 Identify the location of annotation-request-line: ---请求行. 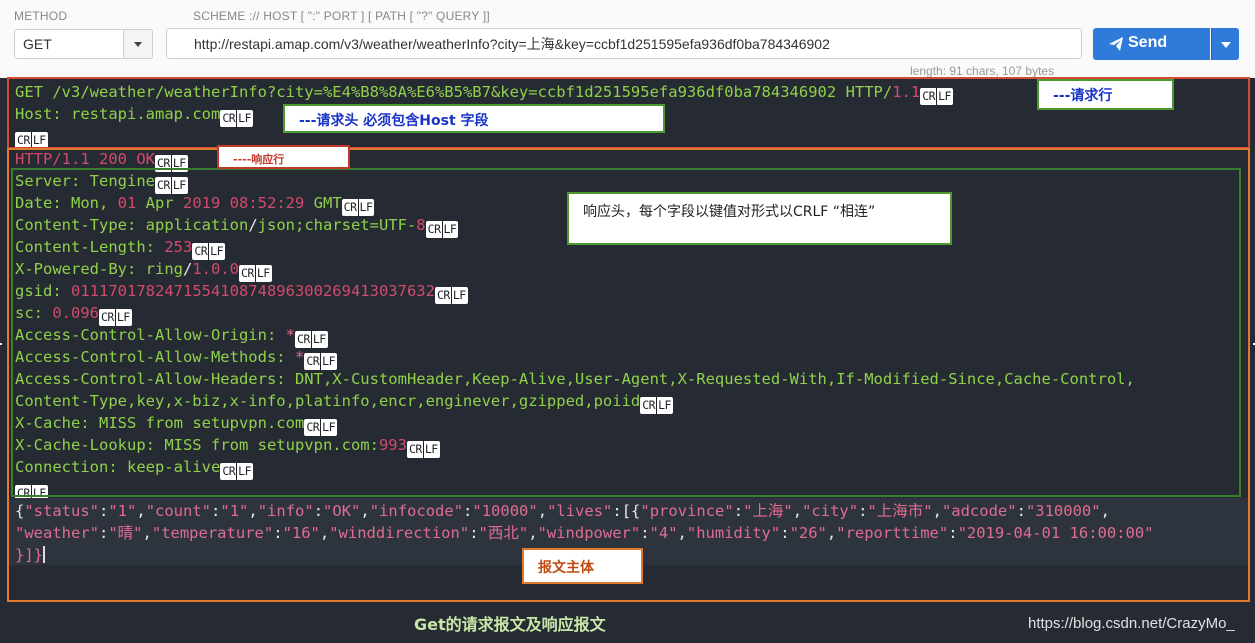
(1105, 94).